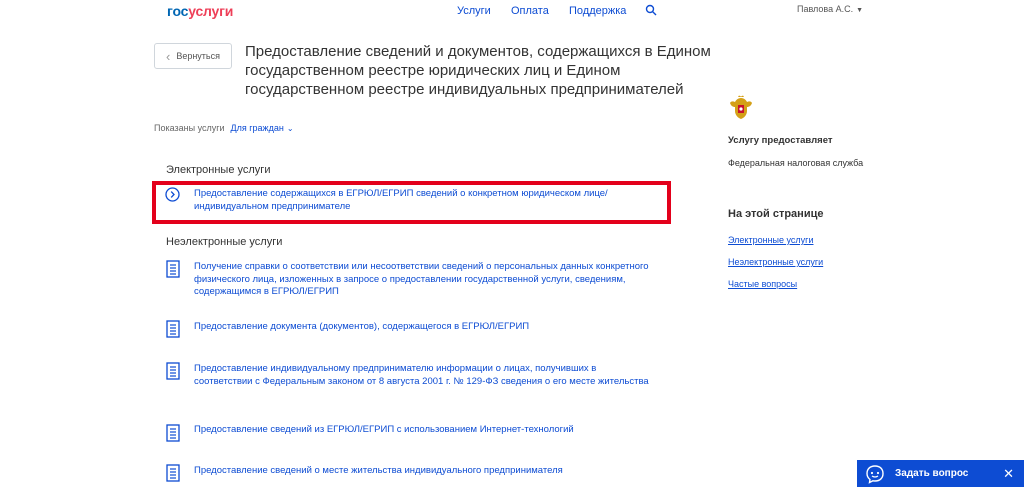  I want to click on close-icon: ✕, so click(1008, 474).